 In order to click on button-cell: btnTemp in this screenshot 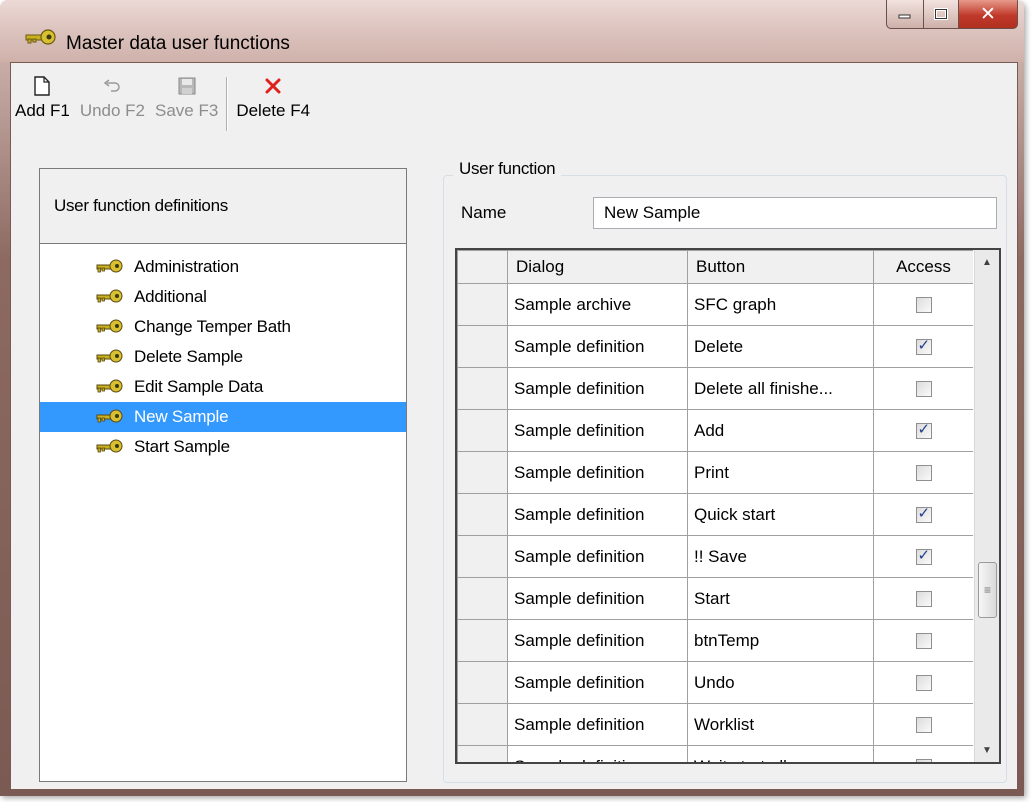, I will do `click(780, 640)`.